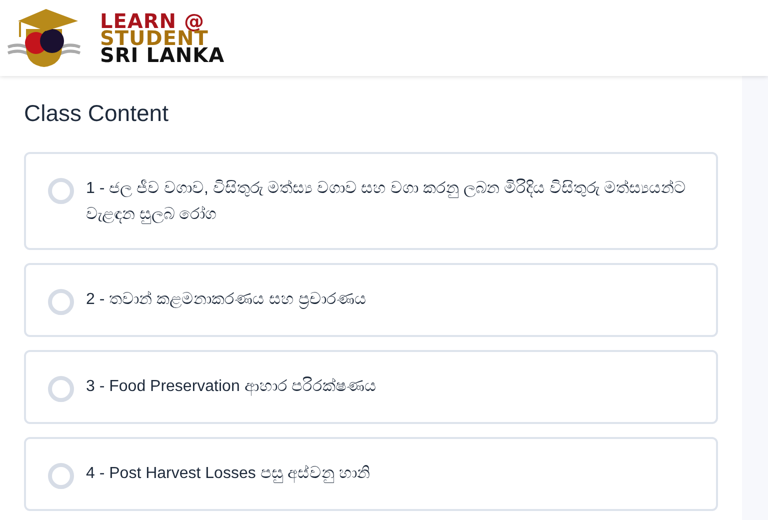 Image resolution: width=768 pixels, height=520 pixels. What do you see at coordinates (226, 300) in the screenshot?
I see `lesson-title: 2 - තවාන් කළමනාකරණය සහ ප්‍රචාරණය` at bounding box center [226, 300].